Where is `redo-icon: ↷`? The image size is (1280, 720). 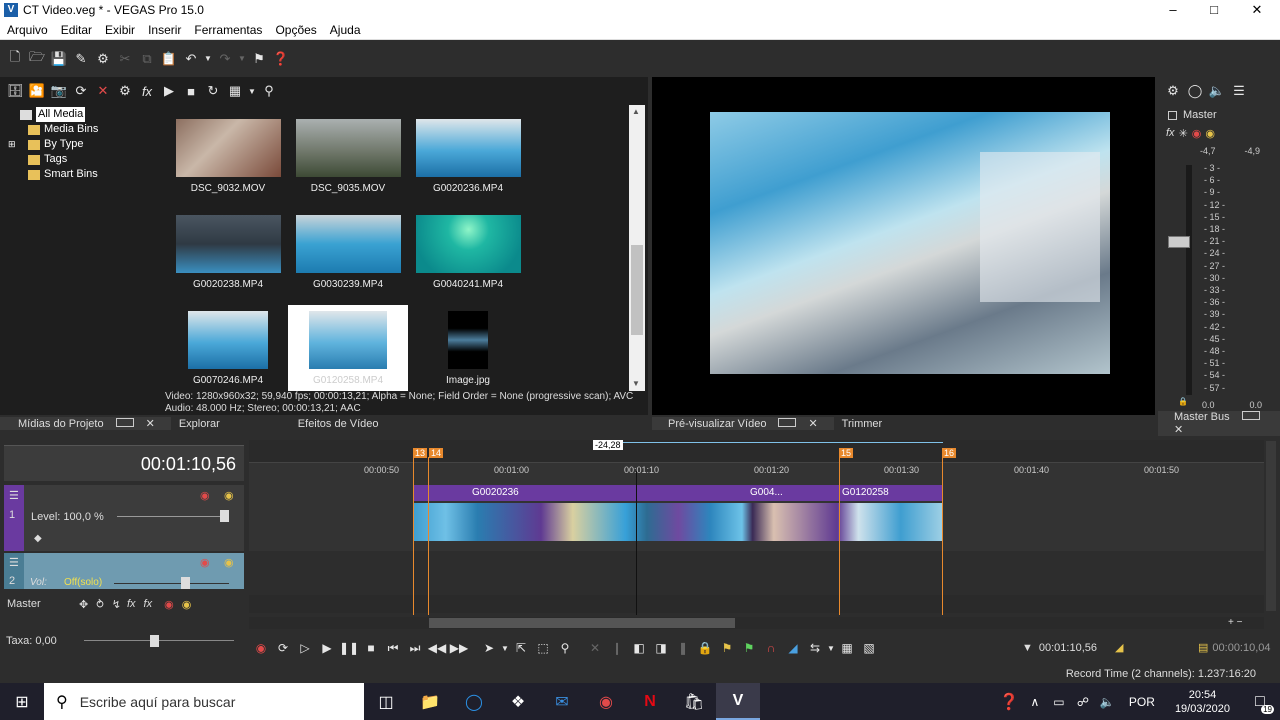 redo-icon: ↷ is located at coordinates (225, 59).